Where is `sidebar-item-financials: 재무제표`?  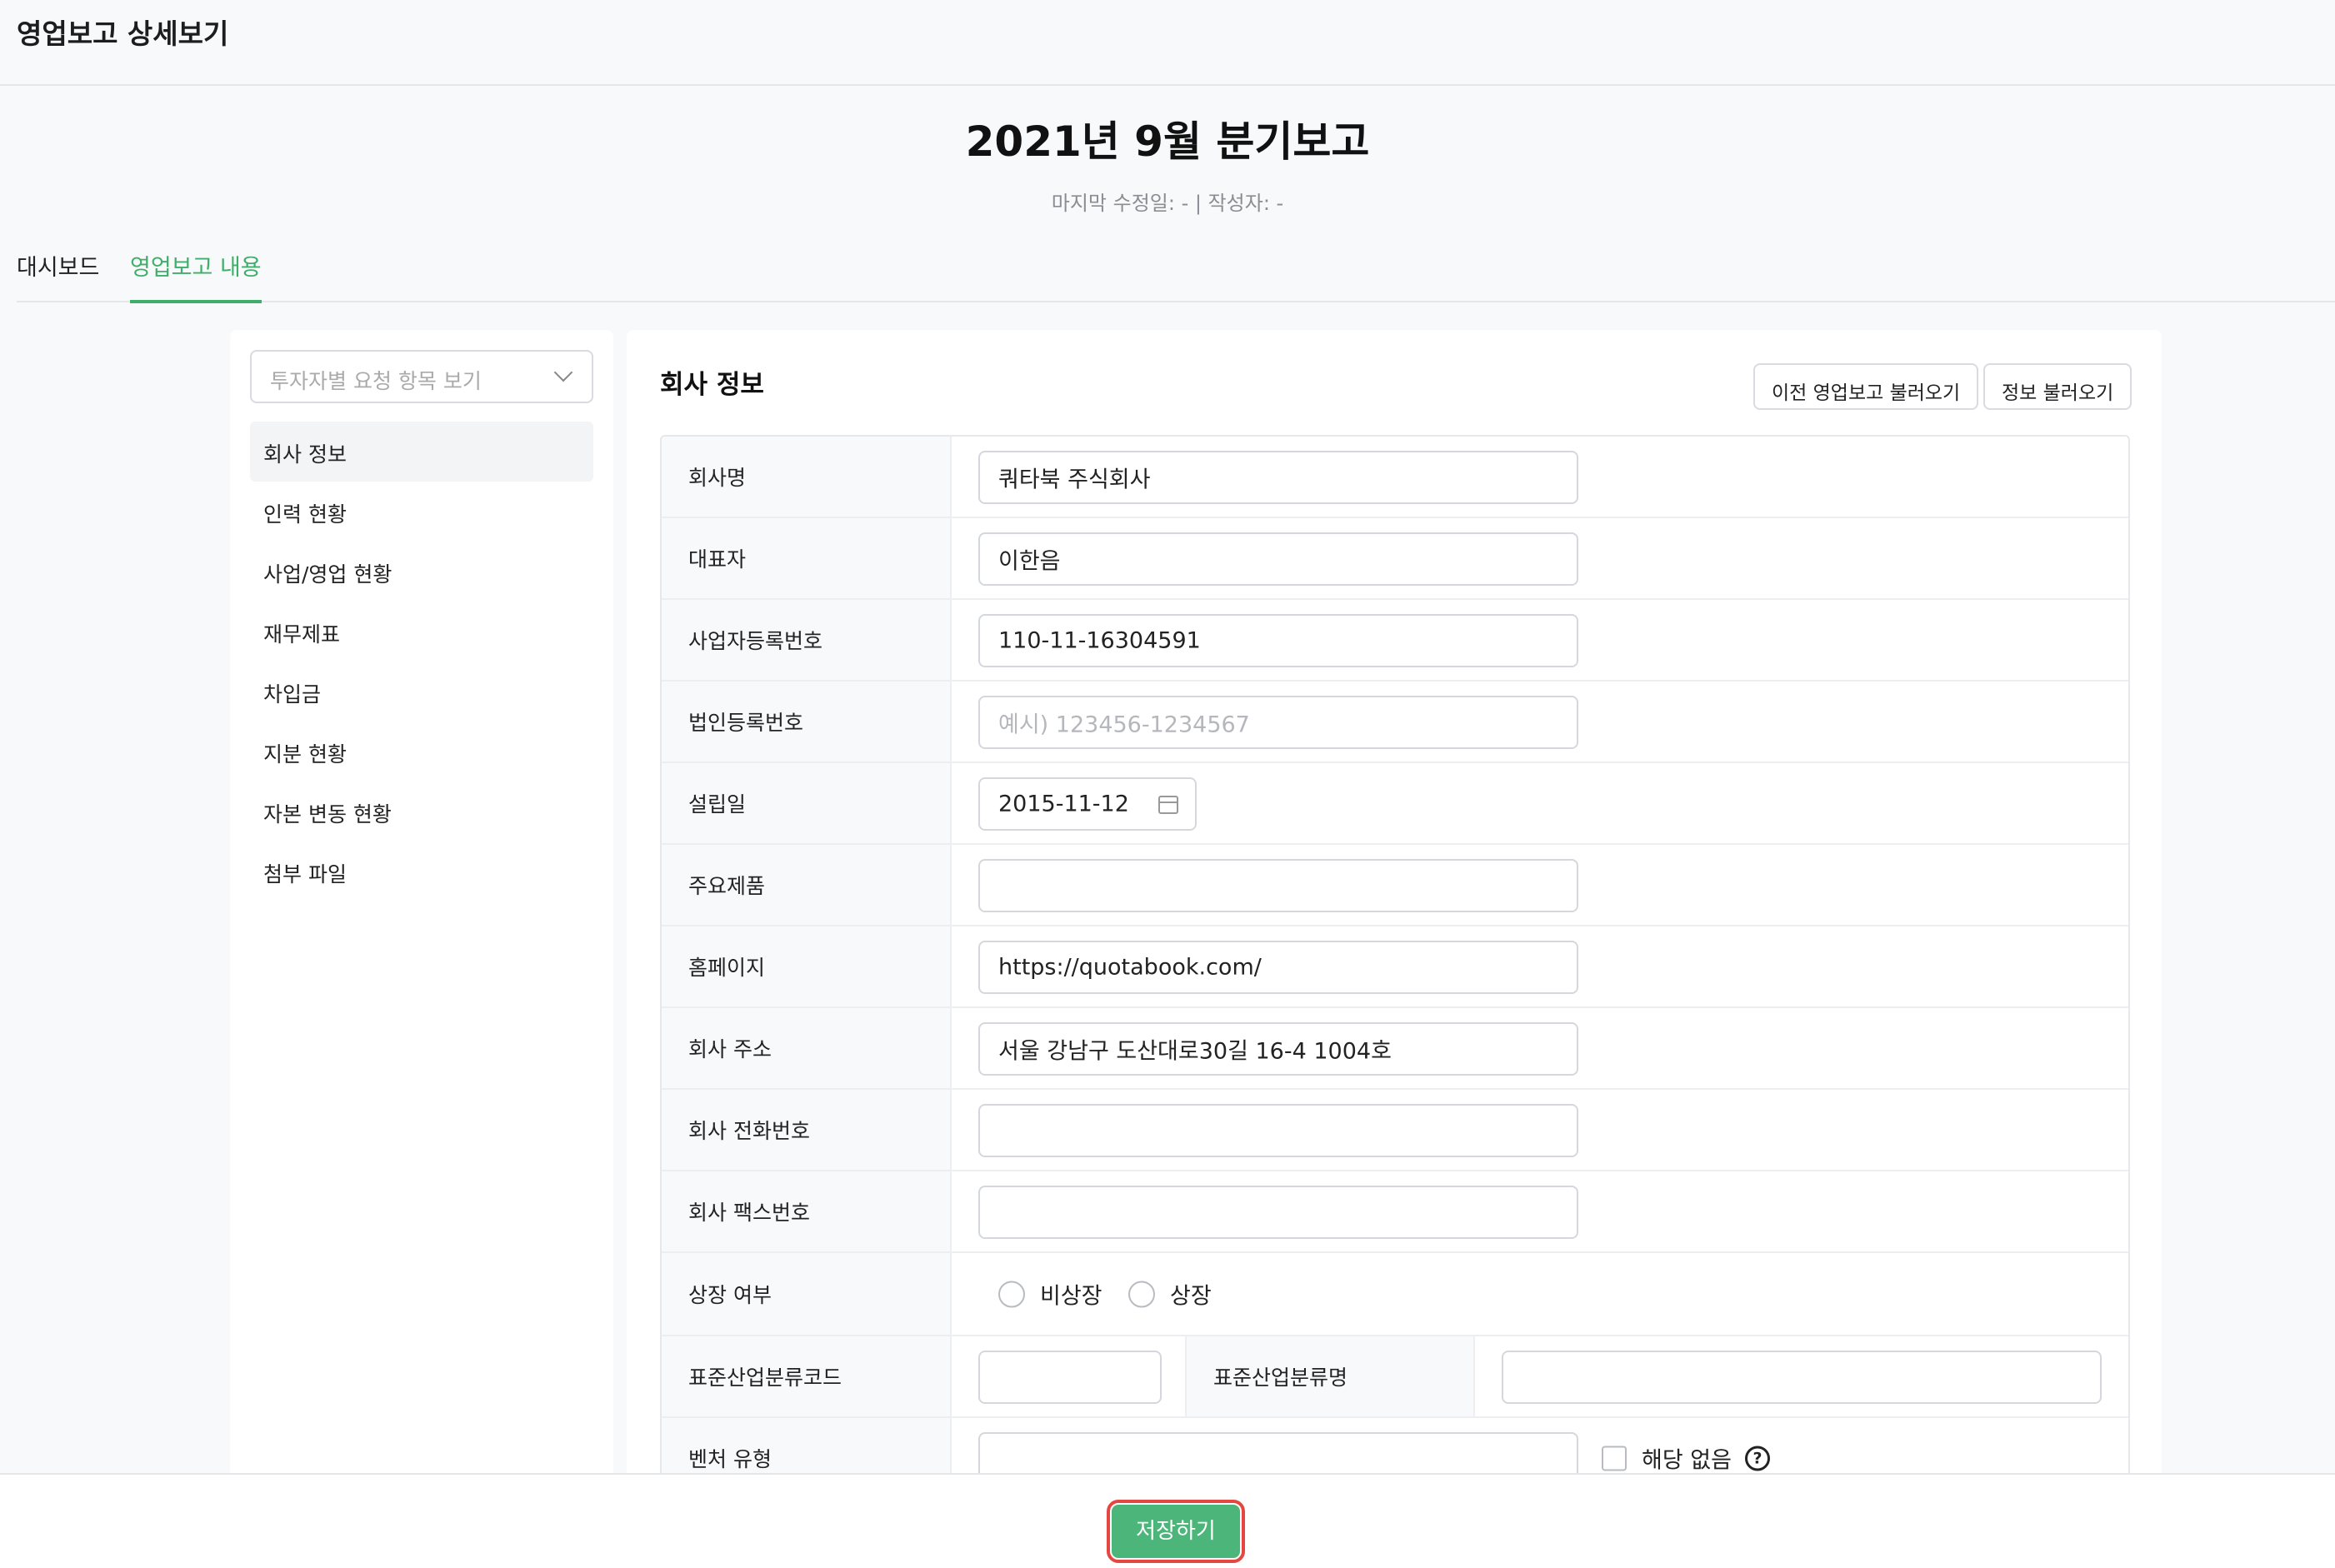
sidebar-item-financials: 재무제표 is located at coordinates (421, 632).